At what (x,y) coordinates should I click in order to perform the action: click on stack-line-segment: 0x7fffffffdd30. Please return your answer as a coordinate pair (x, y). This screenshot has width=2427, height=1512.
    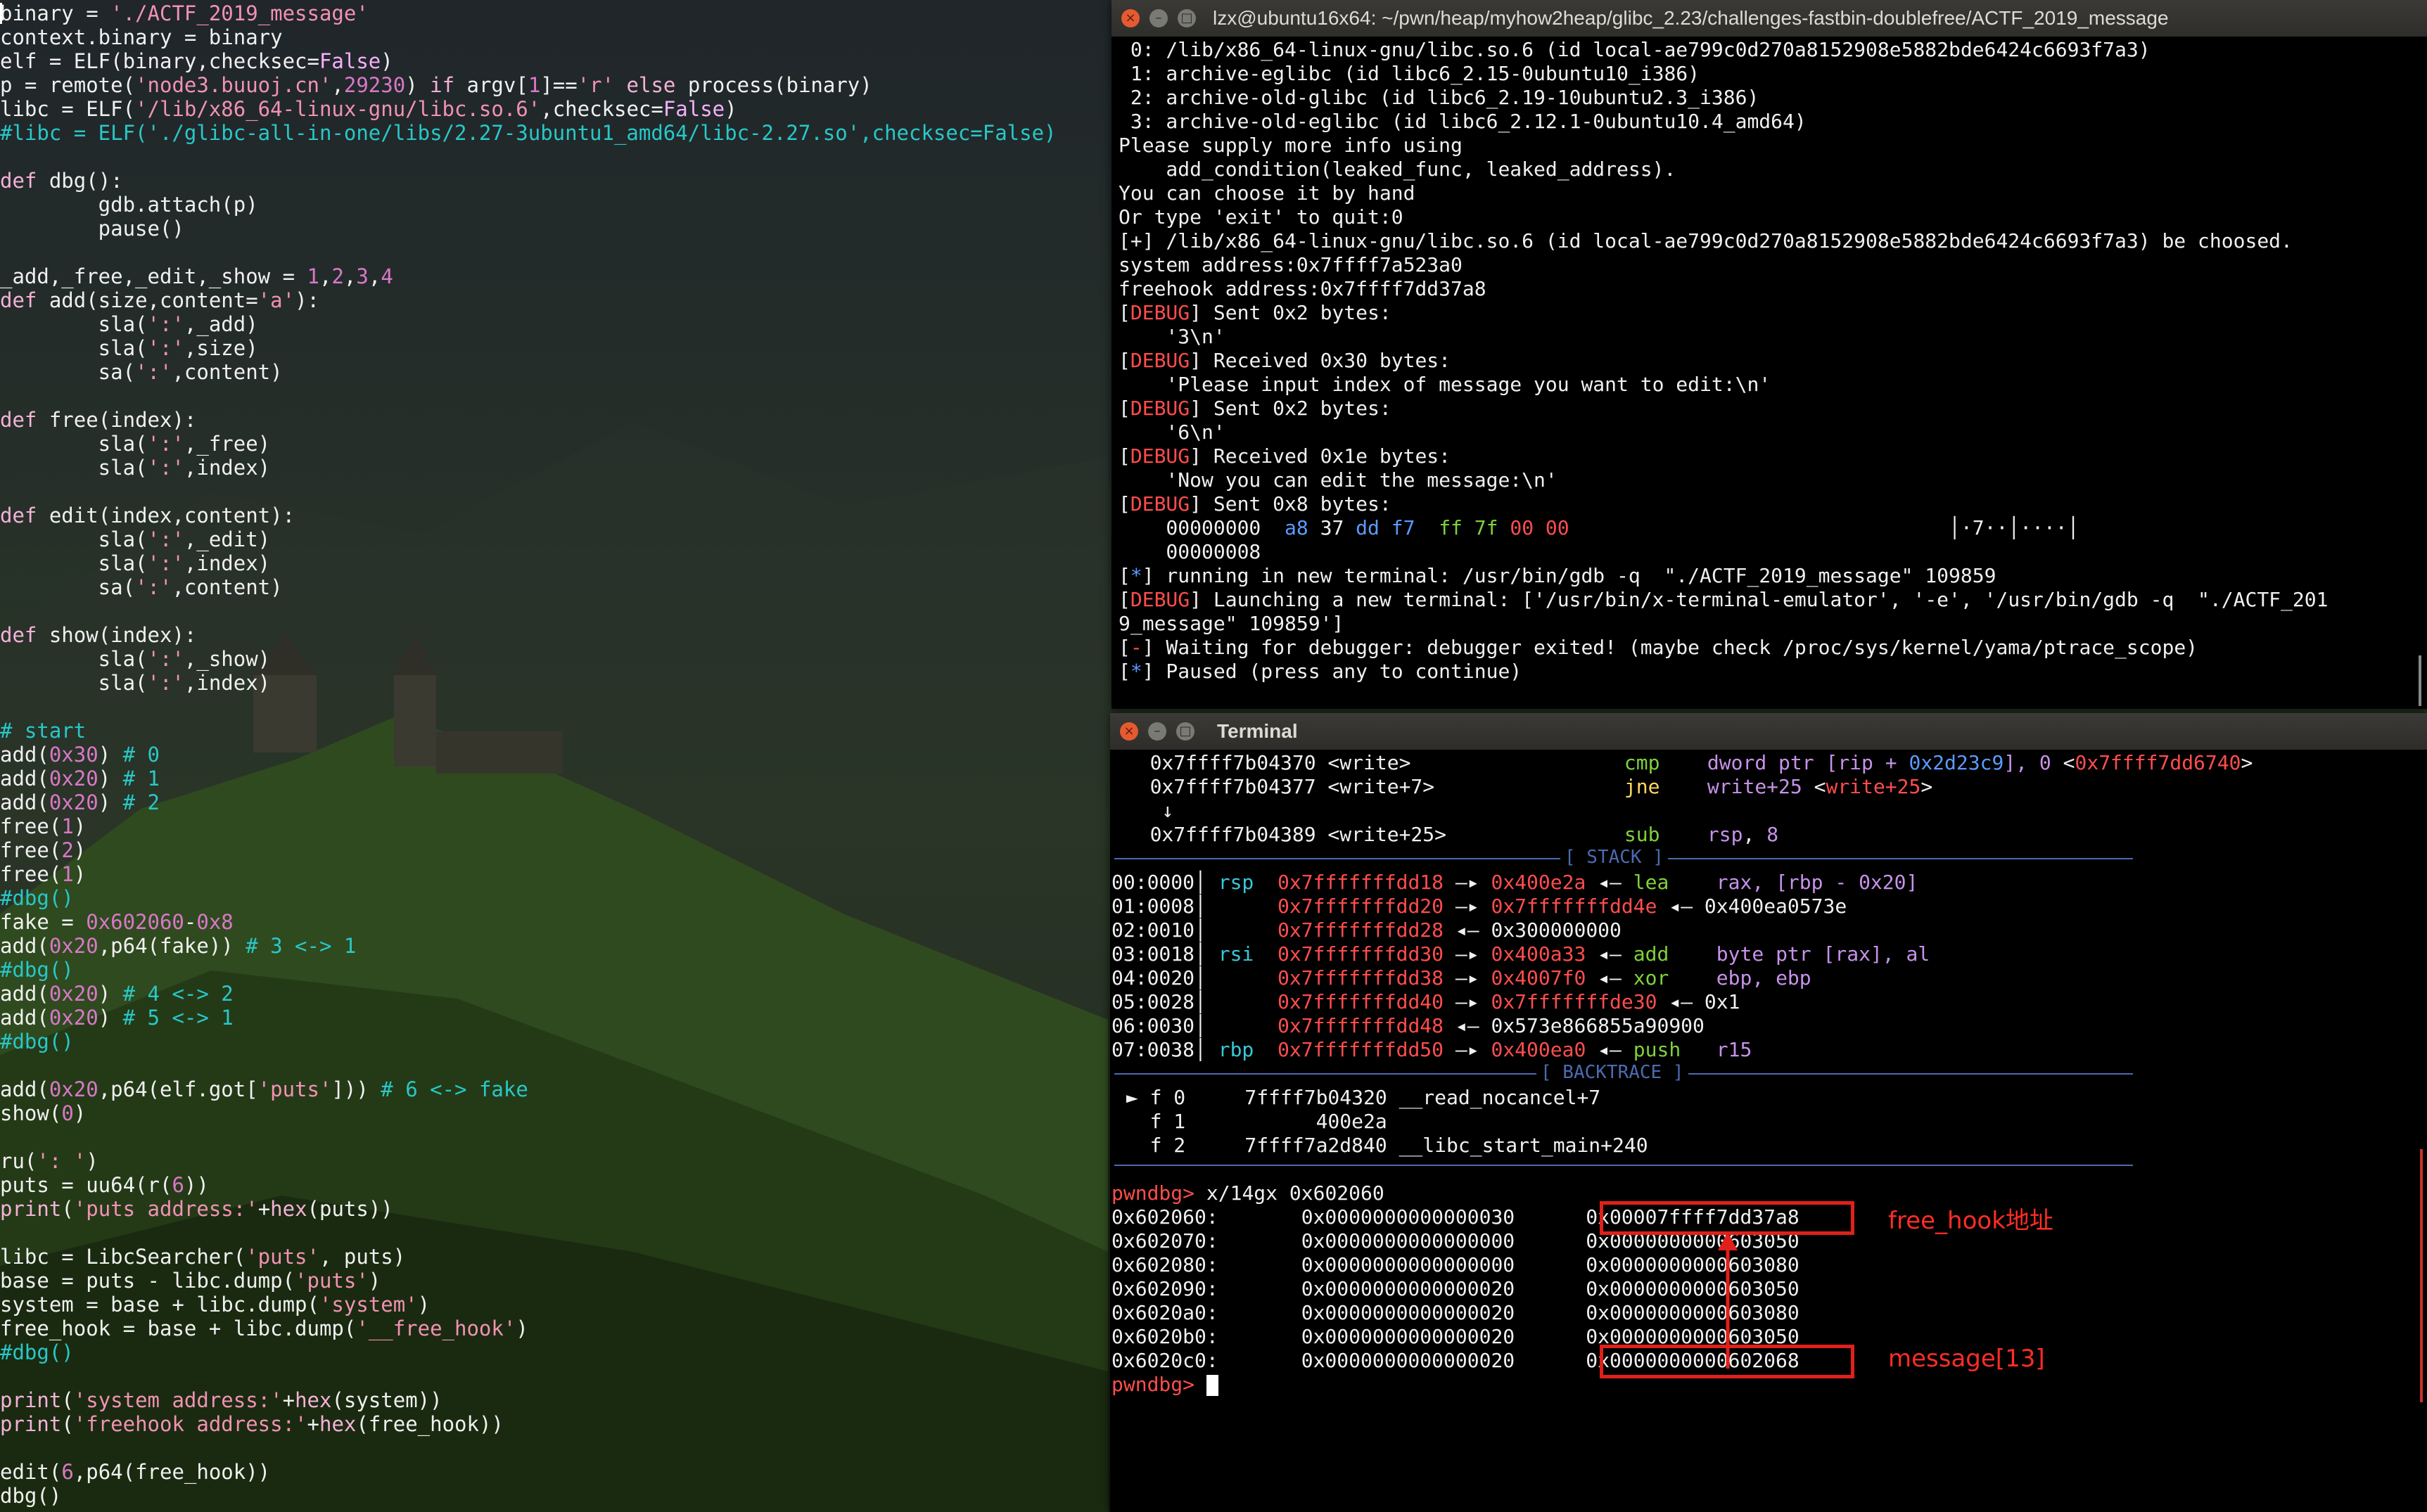
    Looking at the image, I should click on (1361, 954).